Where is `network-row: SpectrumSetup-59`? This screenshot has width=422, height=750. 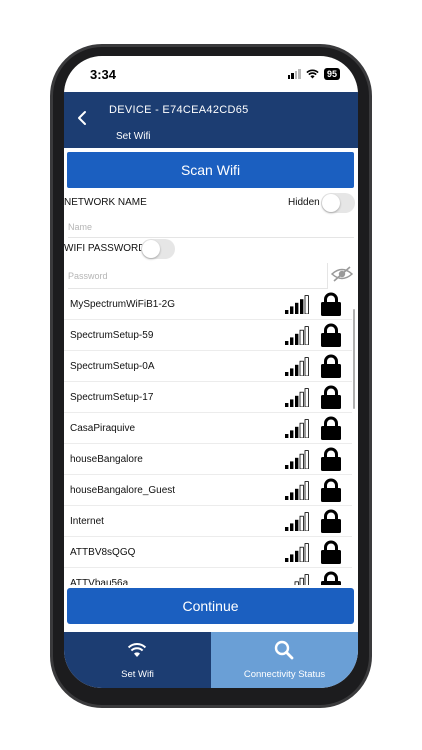 network-row: SpectrumSetup-59 is located at coordinates (208, 335).